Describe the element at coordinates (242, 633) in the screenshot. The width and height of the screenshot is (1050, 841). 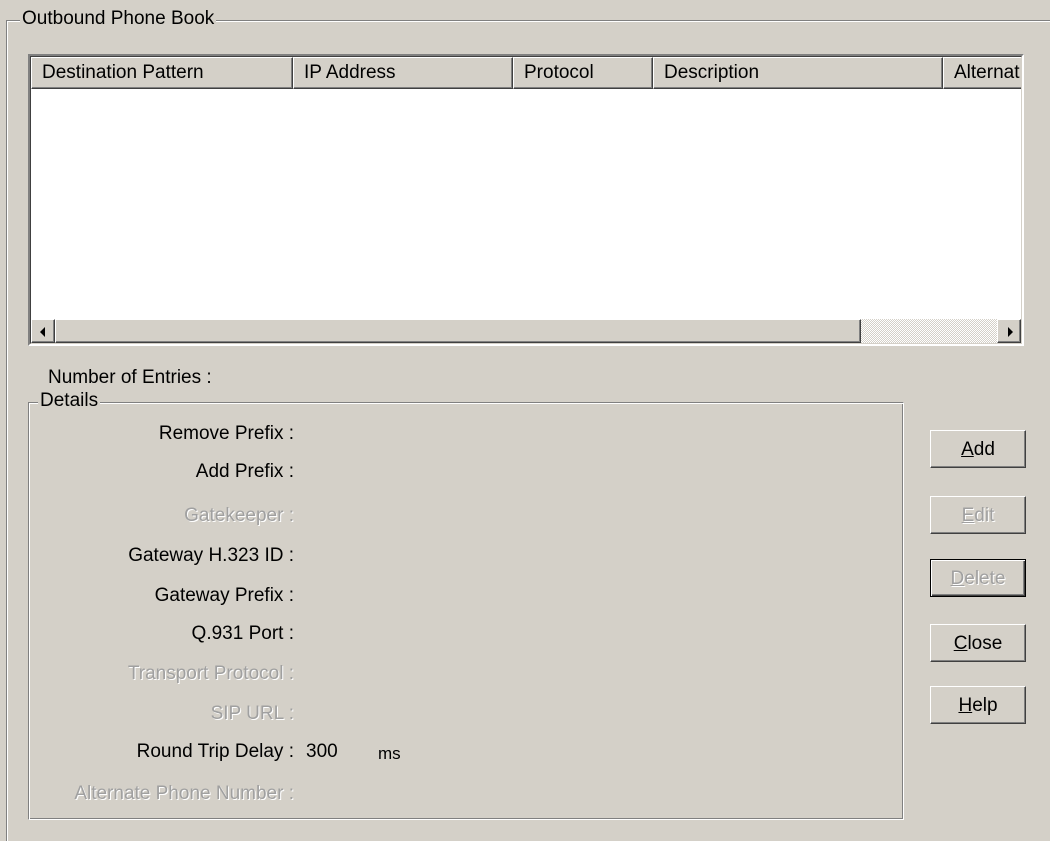
I see `q931-port-label: Q.931 Port :` at that location.